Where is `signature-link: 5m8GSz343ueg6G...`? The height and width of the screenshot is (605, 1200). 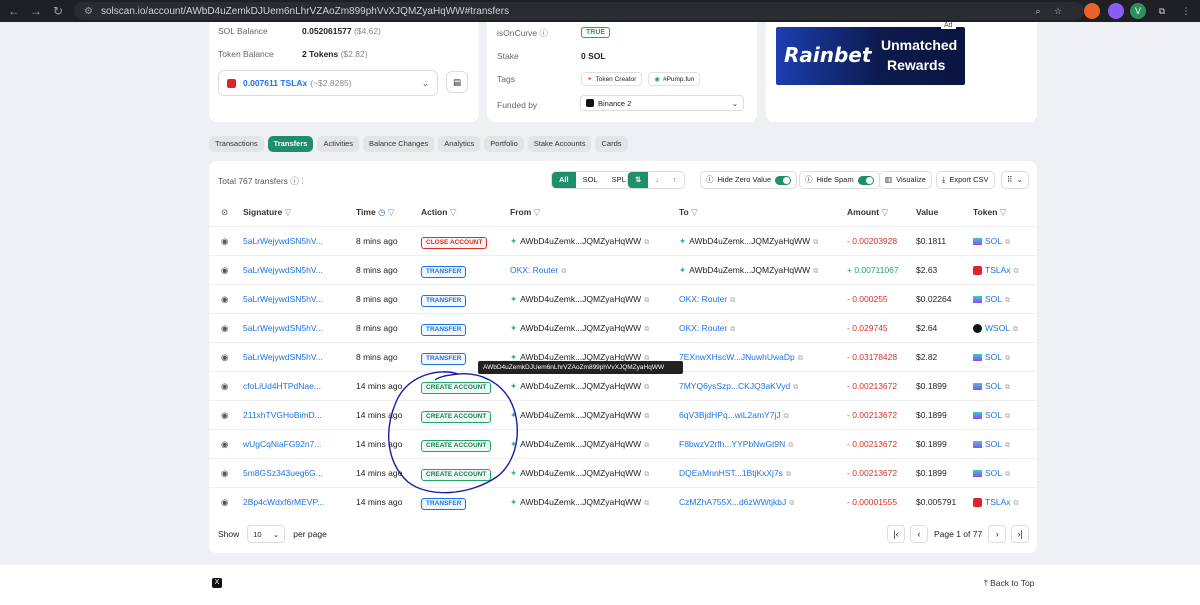
signature-link: 5m8GSz343ueg6G... is located at coordinates (283, 473).